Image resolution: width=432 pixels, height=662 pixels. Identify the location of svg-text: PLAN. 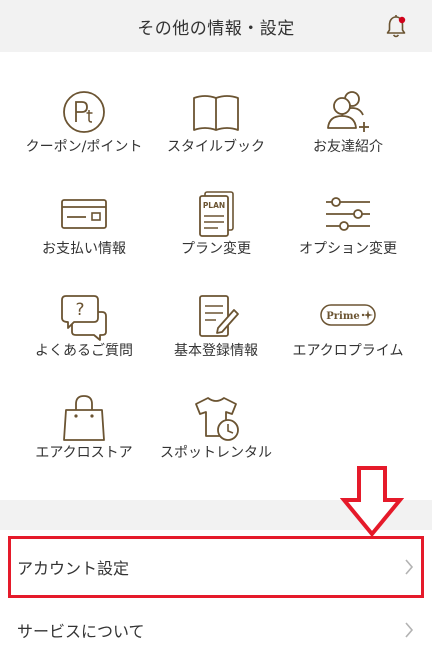
(214, 205).